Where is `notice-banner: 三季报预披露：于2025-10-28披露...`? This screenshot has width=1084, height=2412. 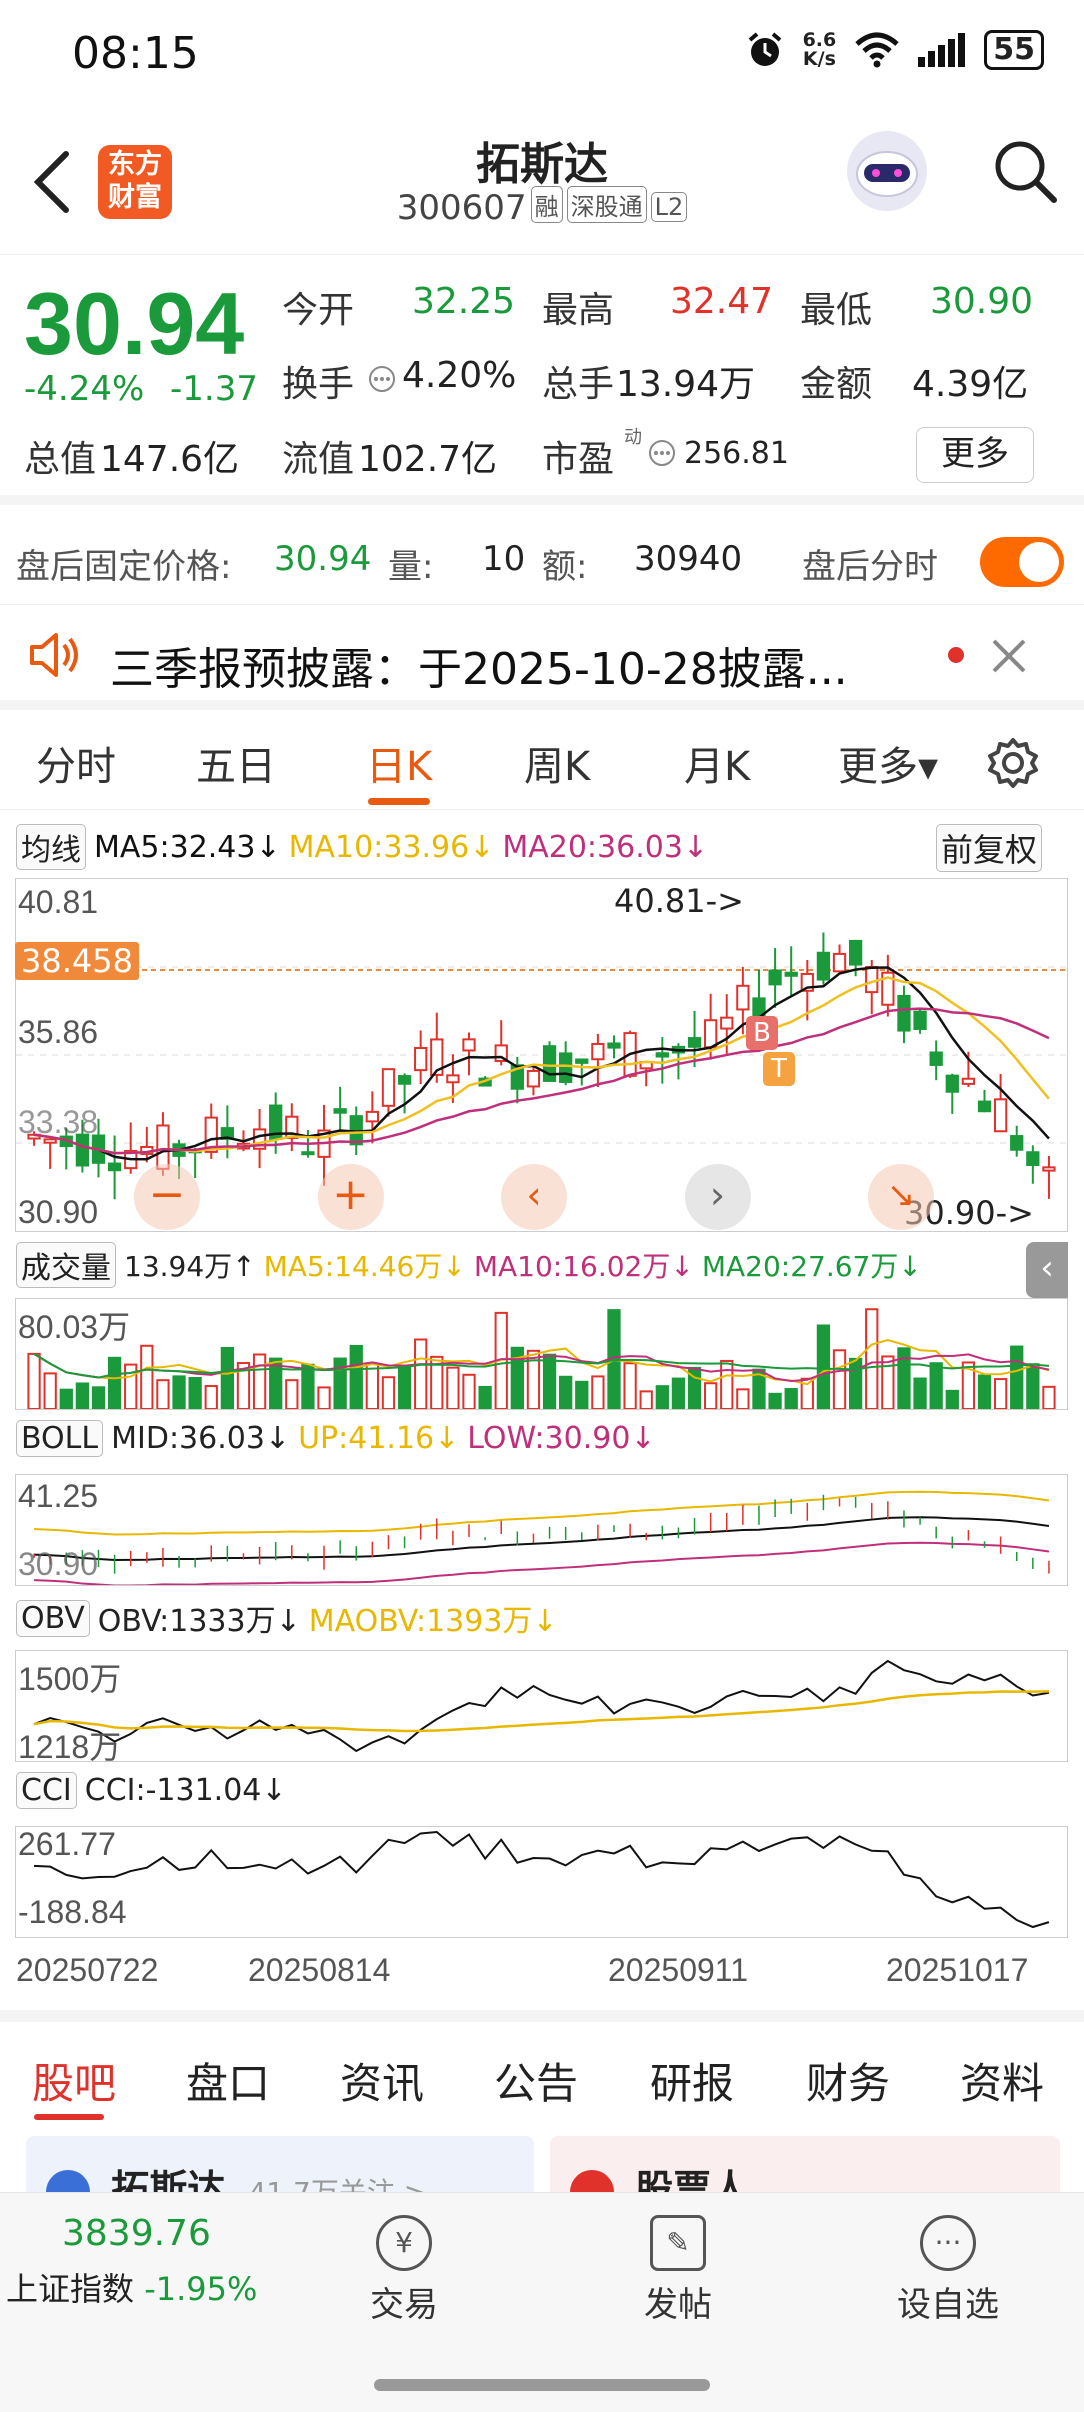
notice-banner: 三季报预披露：于2025-10-28披露... is located at coordinates (542, 657).